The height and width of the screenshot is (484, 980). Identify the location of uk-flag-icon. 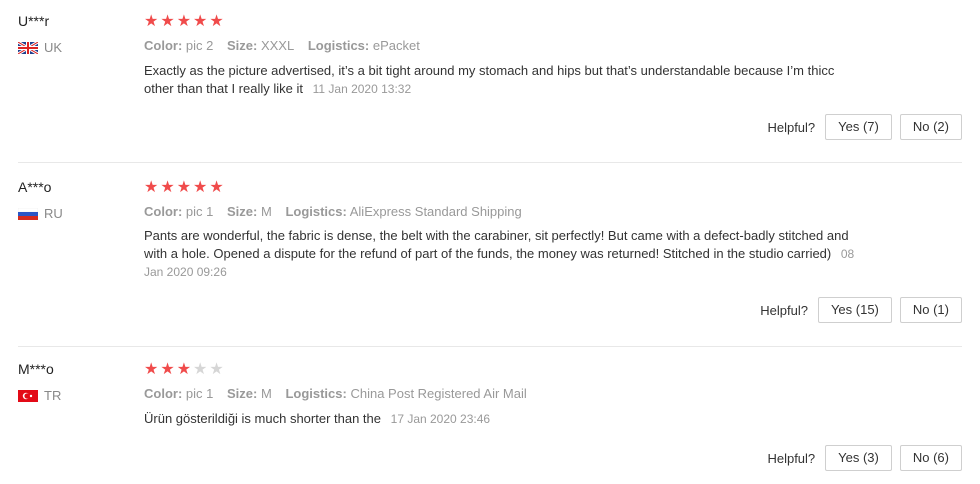
(28, 47).